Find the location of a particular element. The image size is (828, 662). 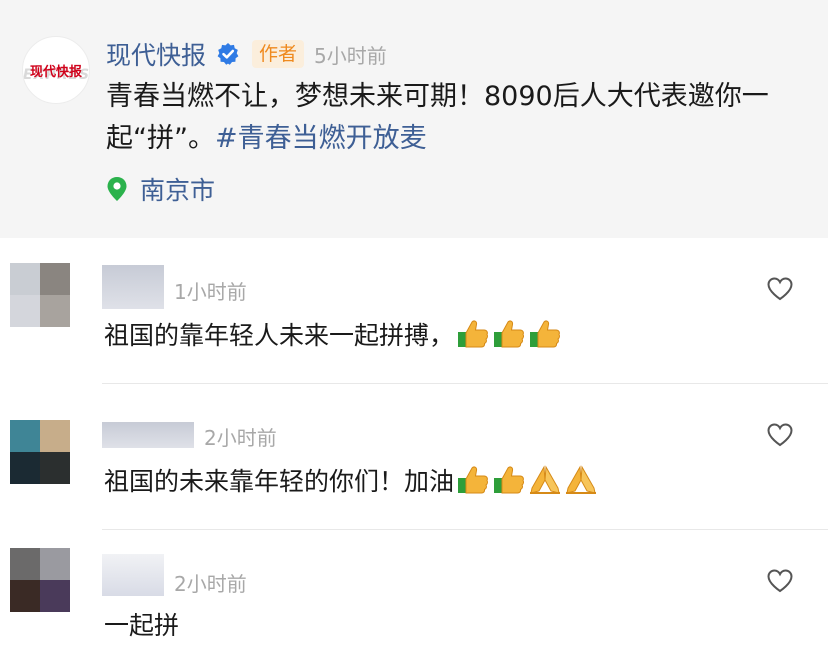

post-time: 5小时前 is located at coordinates (350, 55).